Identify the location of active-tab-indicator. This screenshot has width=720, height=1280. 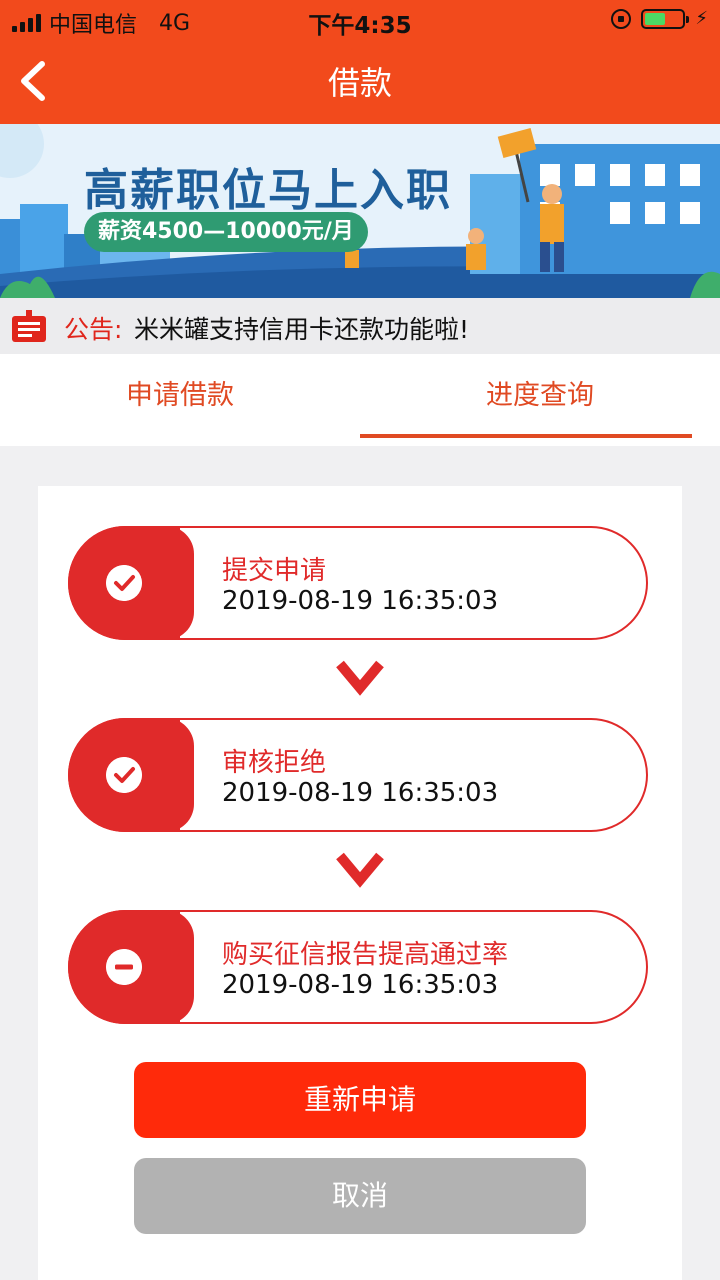
(526, 436).